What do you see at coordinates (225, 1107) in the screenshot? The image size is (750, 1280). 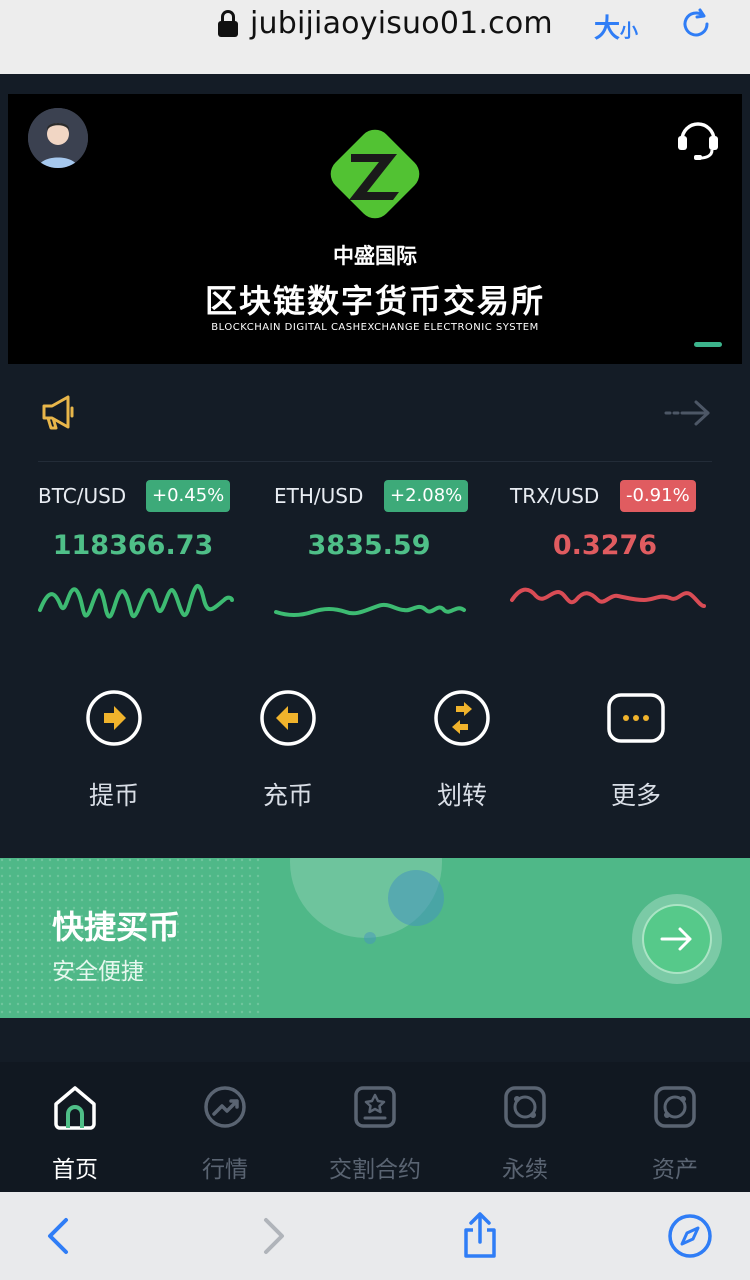 I see `market-icon` at bounding box center [225, 1107].